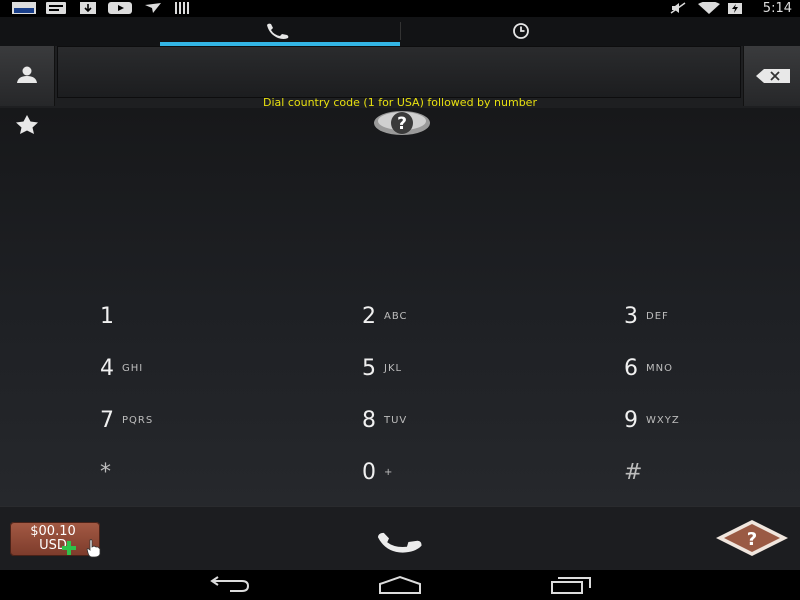 This screenshot has width=800, height=600. What do you see at coordinates (400, 8) in the screenshot?
I see `status-bar: 5:14` at bounding box center [400, 8].